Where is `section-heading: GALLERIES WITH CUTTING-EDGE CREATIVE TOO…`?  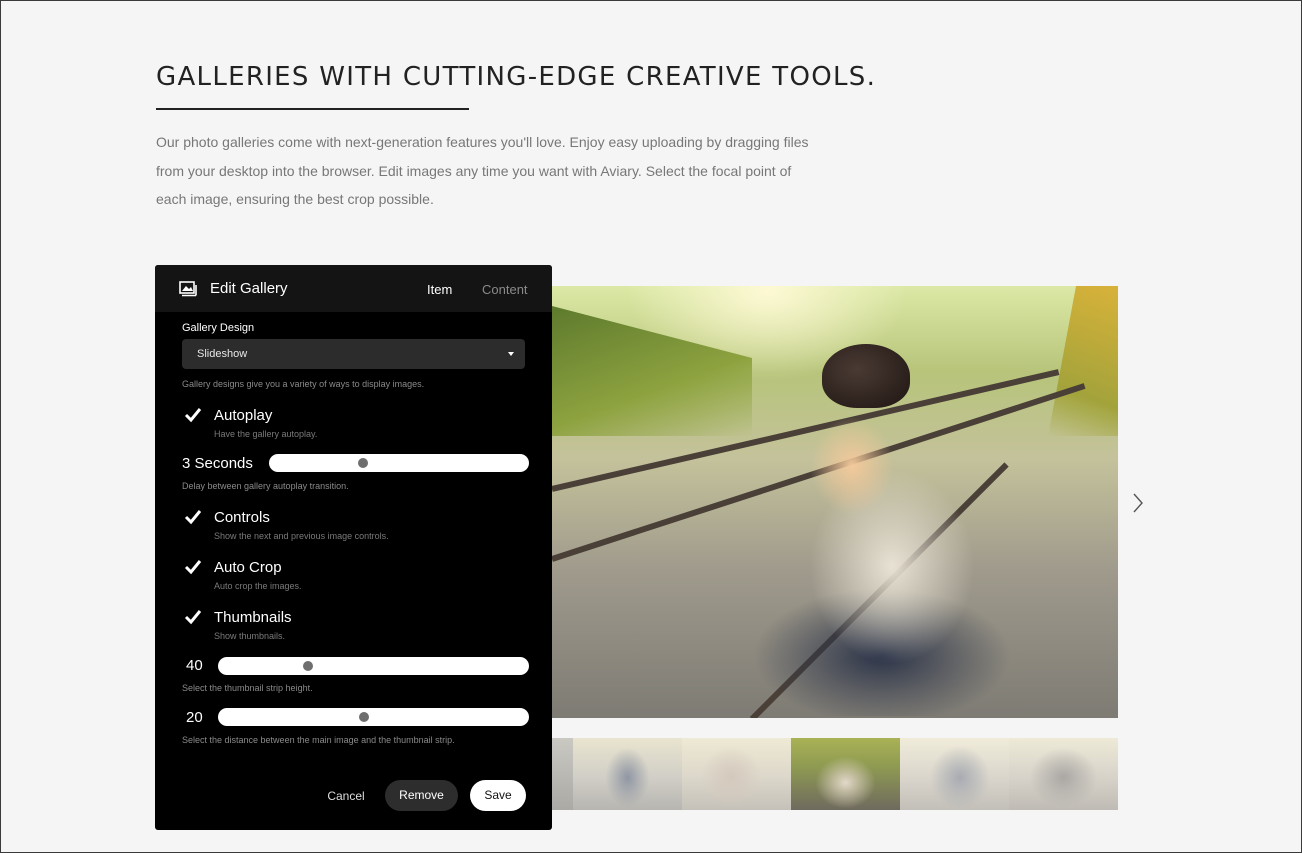
section-heading: GALLERIES WITH CUTTING-EDGE CREATIVE TOO… is located at coordinates (516, 77).